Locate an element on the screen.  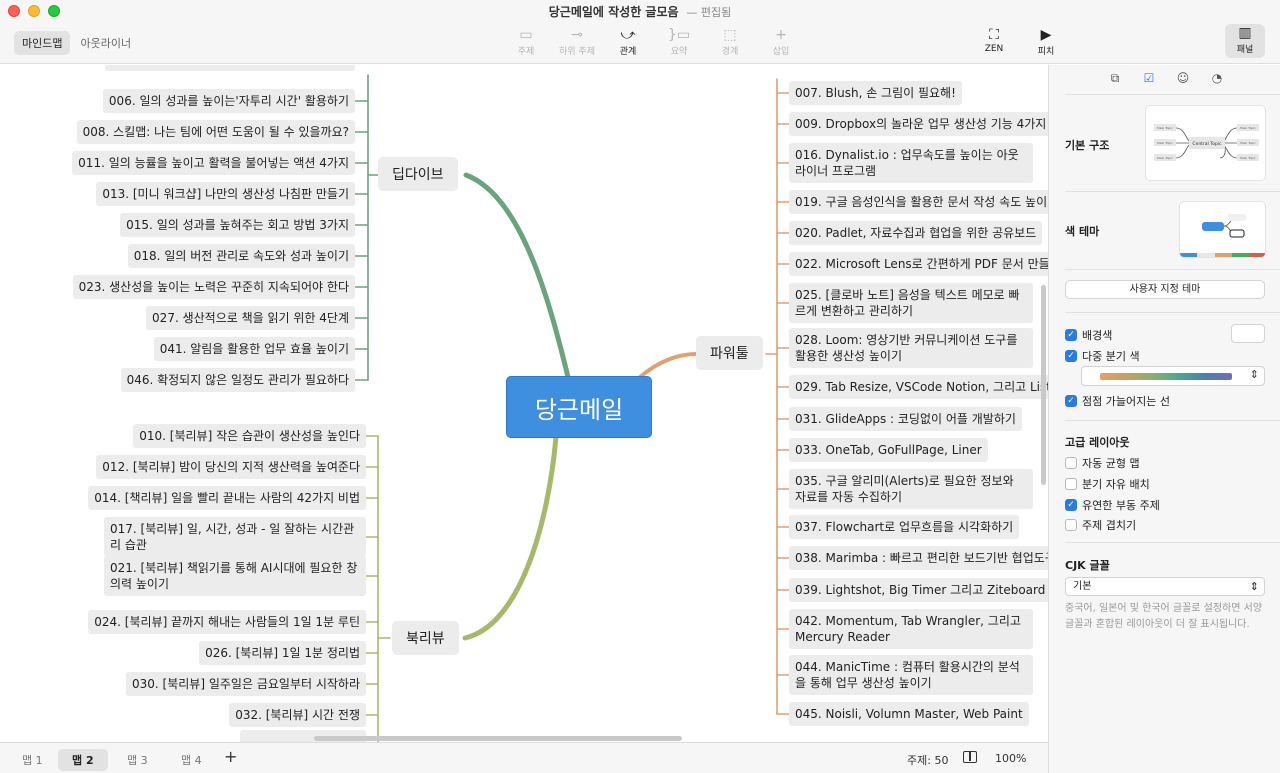
map-tab-3: 맵 3 is located at coordinates (137, 760).